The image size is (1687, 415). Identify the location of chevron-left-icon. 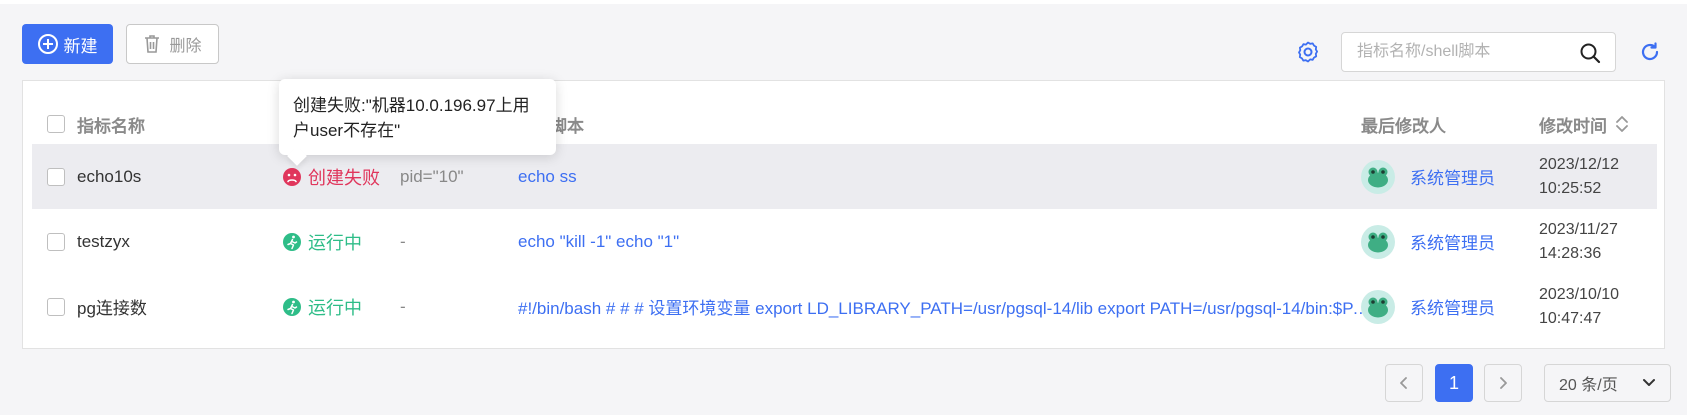
(1403, 383).